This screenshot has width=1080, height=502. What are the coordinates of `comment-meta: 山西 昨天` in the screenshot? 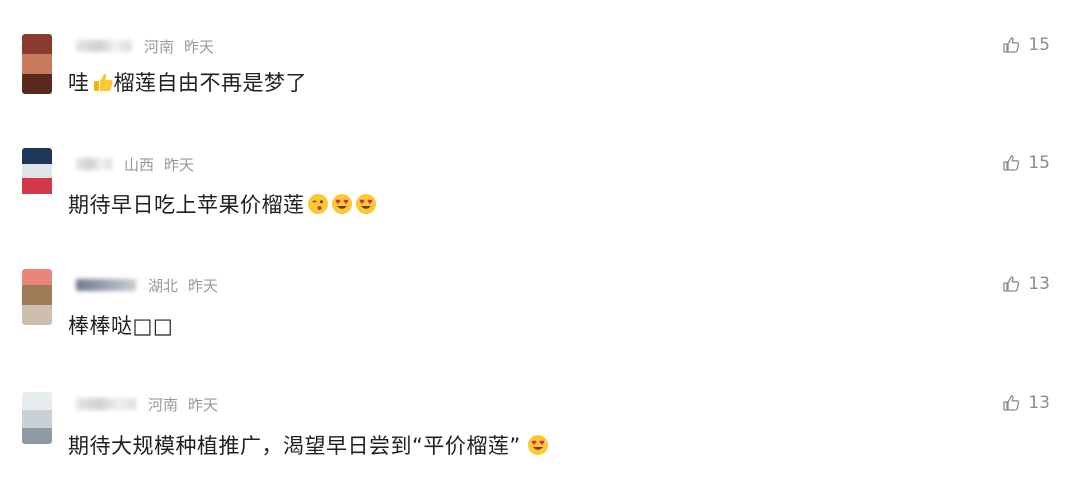 It's located at (135, 164).